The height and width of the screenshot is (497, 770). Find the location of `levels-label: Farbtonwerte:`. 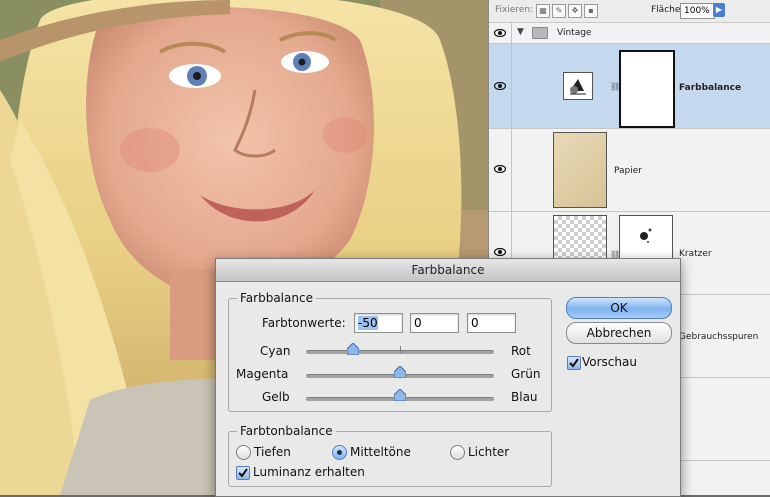

levels-label: Farbtonwerte: is located at coordinates (304, 323).